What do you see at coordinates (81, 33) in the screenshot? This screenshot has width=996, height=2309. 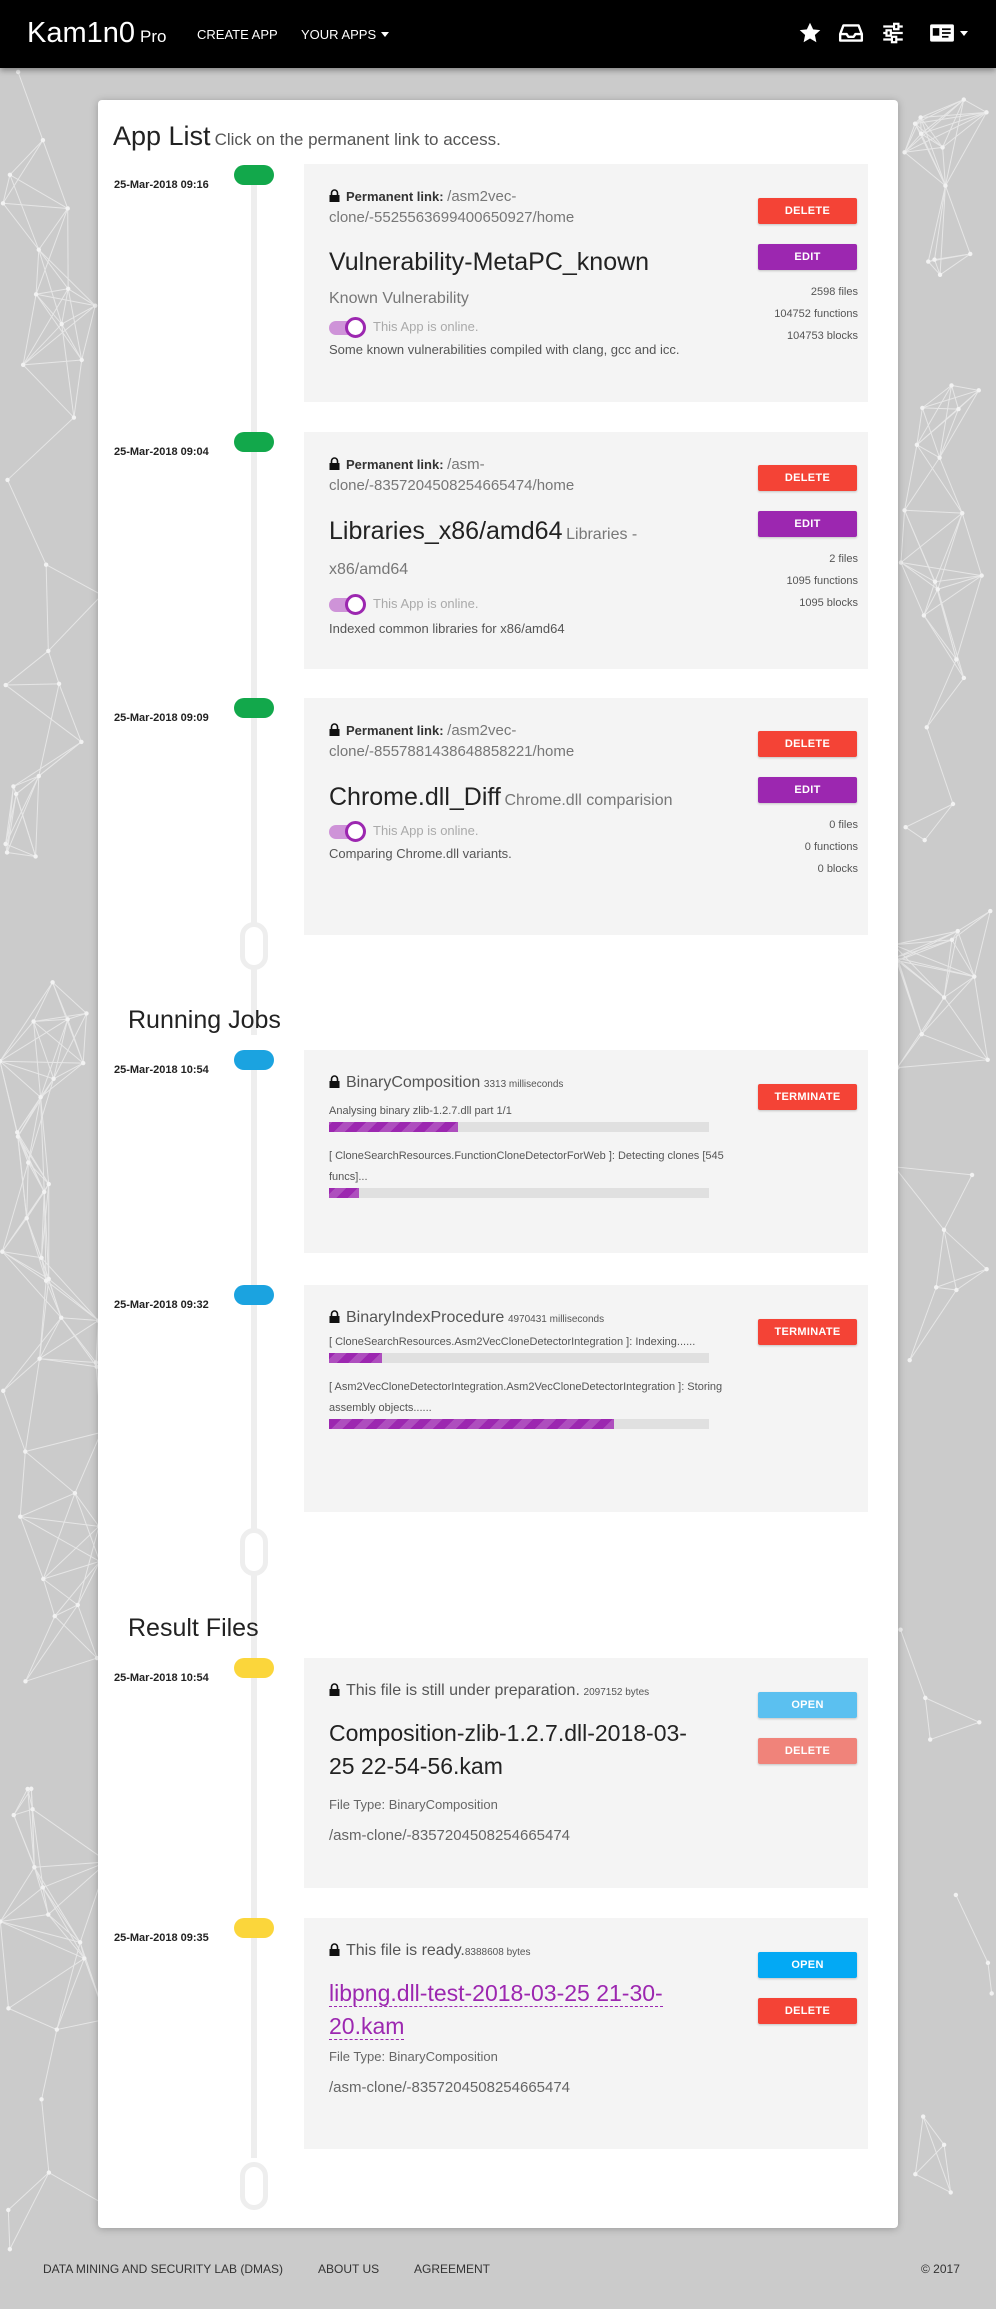 I see `brand-name: Kam1n0` at bounding box center [81, 33].